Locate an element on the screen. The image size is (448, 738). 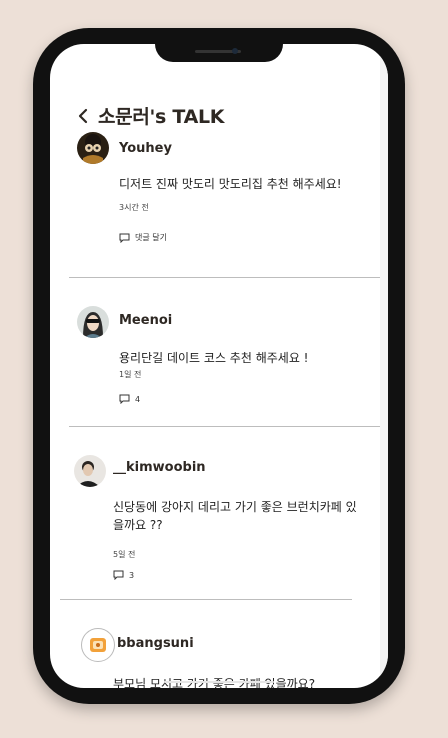
comment-label: 댓글 달기 is located at coordinates (151, 237).